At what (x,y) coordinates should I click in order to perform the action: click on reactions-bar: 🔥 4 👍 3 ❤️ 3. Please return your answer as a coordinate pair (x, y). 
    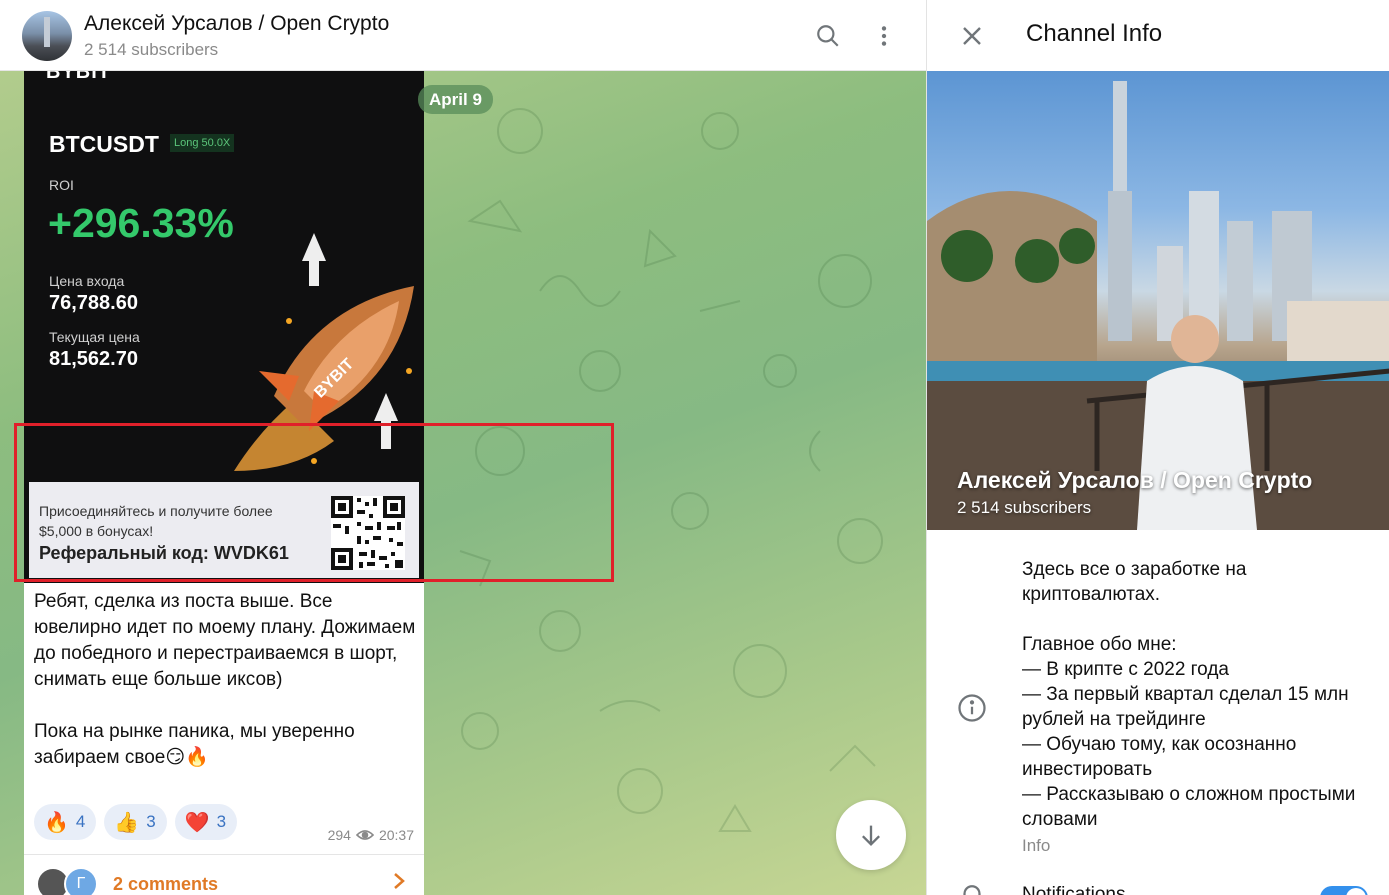
    Looking at the image, I should click on (136, 822).